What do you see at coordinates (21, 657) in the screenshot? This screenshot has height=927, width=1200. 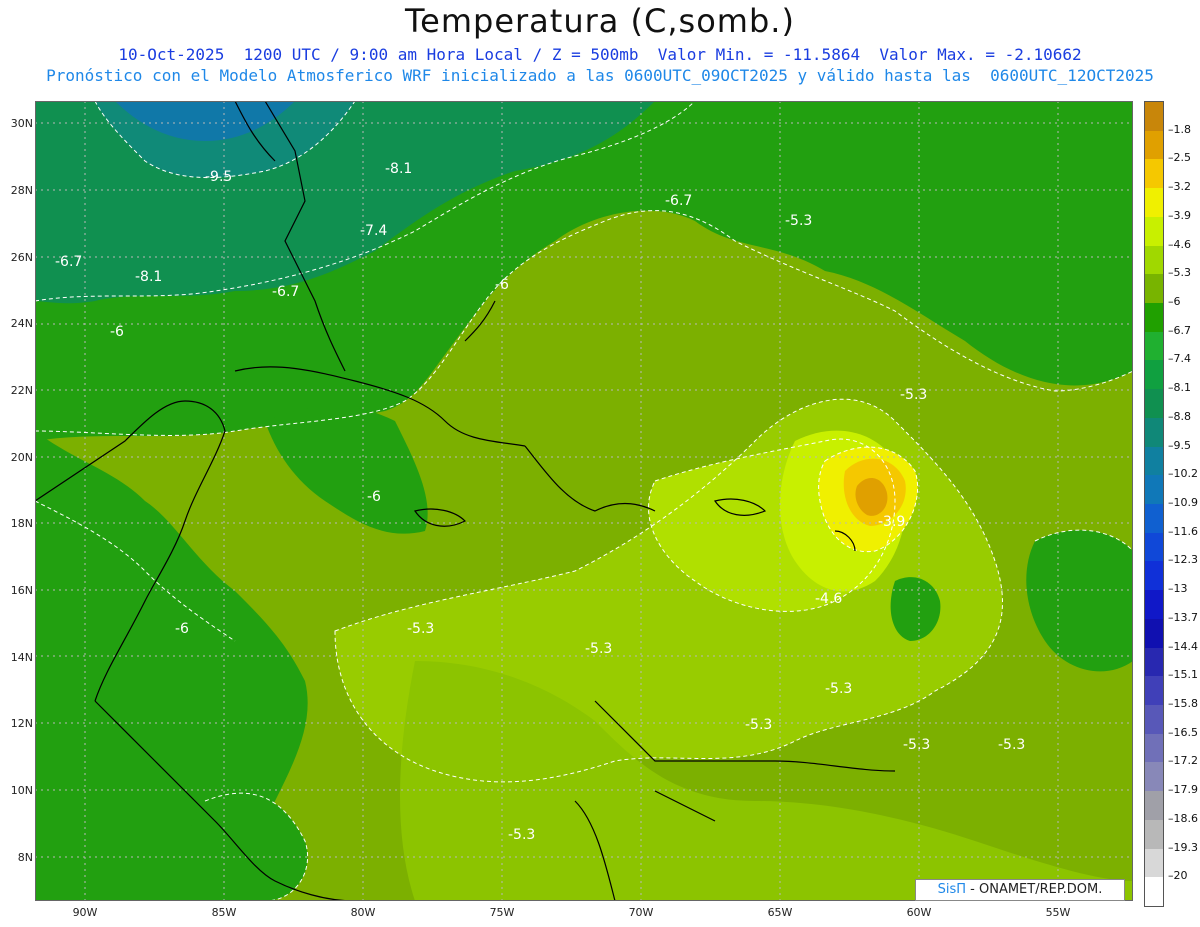 I see `lat-label: 14N` at bounding box center [21, 657].